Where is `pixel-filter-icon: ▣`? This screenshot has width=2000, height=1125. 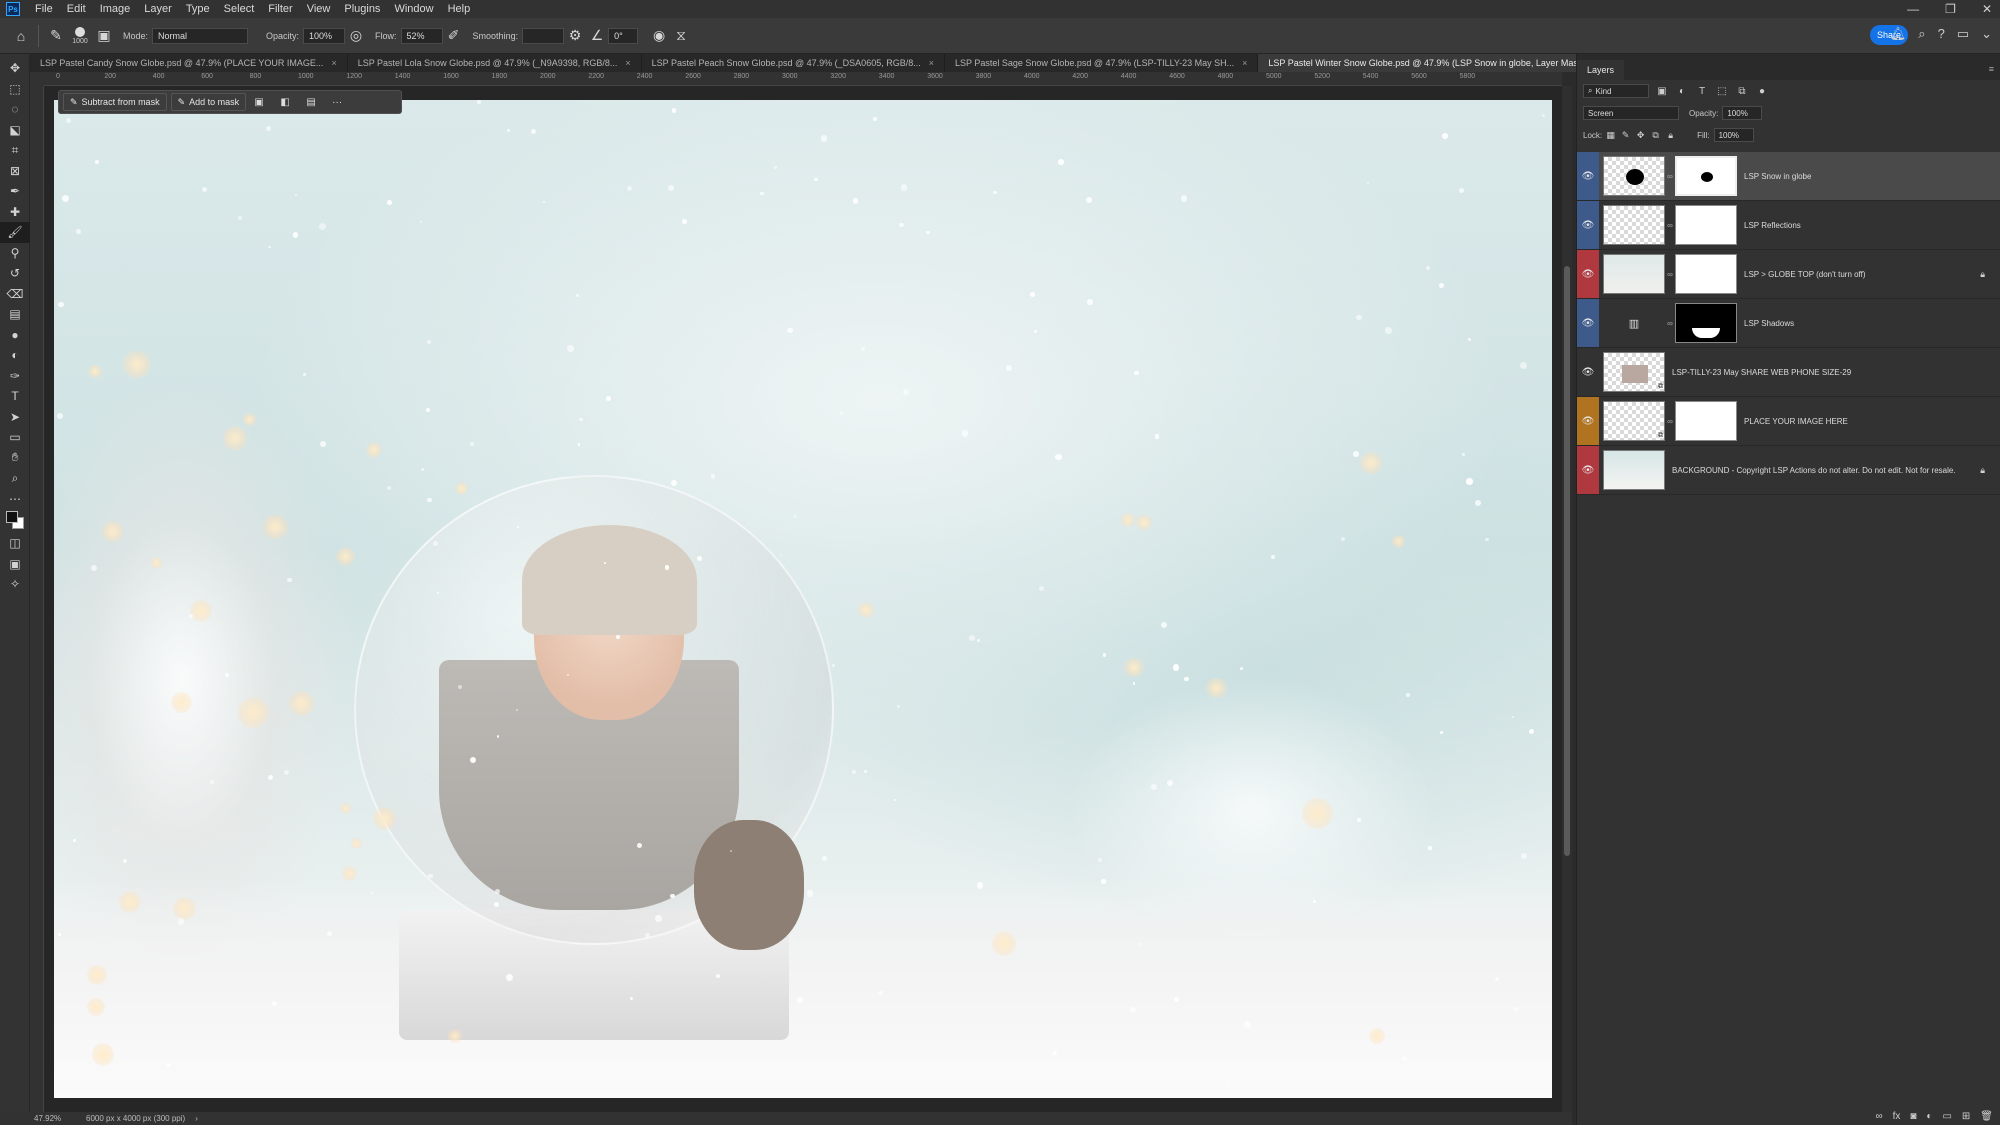
pixel-filter-icon: ▣ is located at coordinates (1662, 91).